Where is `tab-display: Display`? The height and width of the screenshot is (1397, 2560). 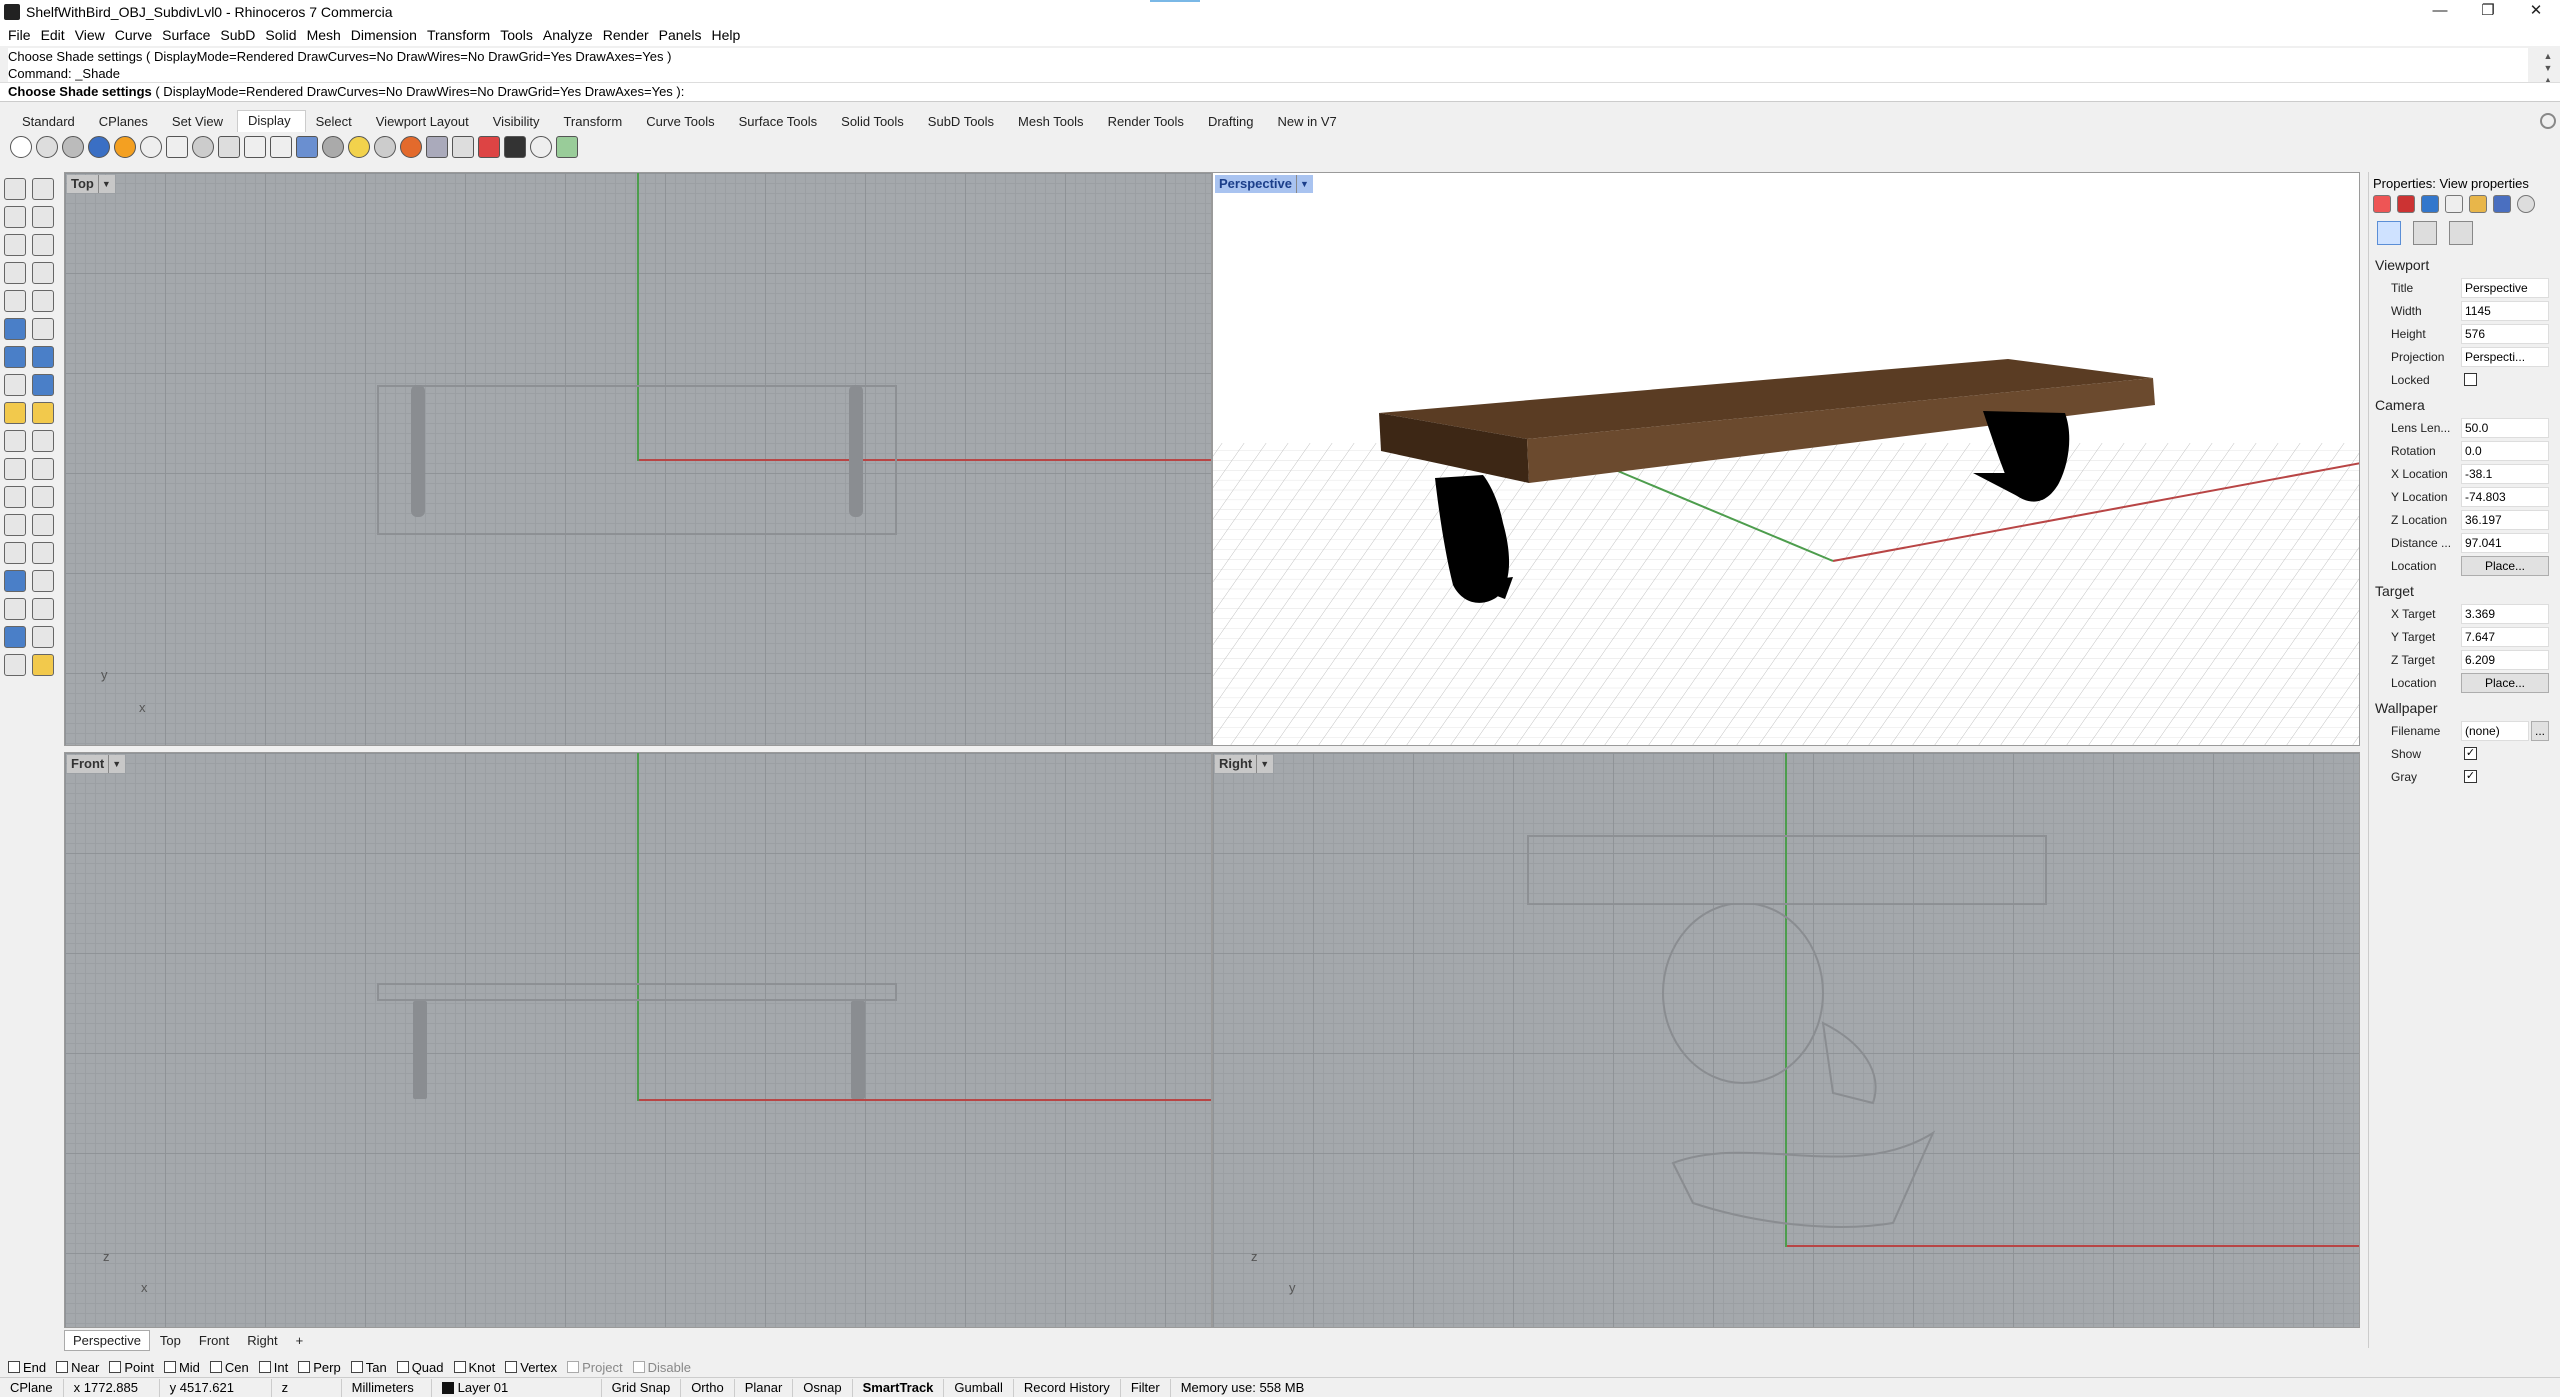 tab-display: Display is located at coordinates (271, 121).